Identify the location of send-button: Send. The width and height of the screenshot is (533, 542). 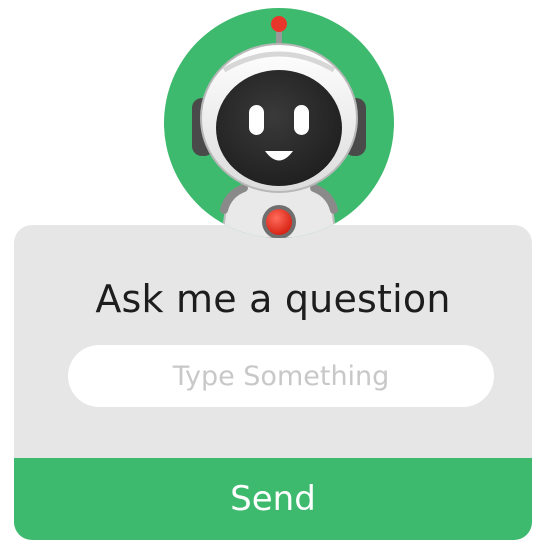
(273, 499).